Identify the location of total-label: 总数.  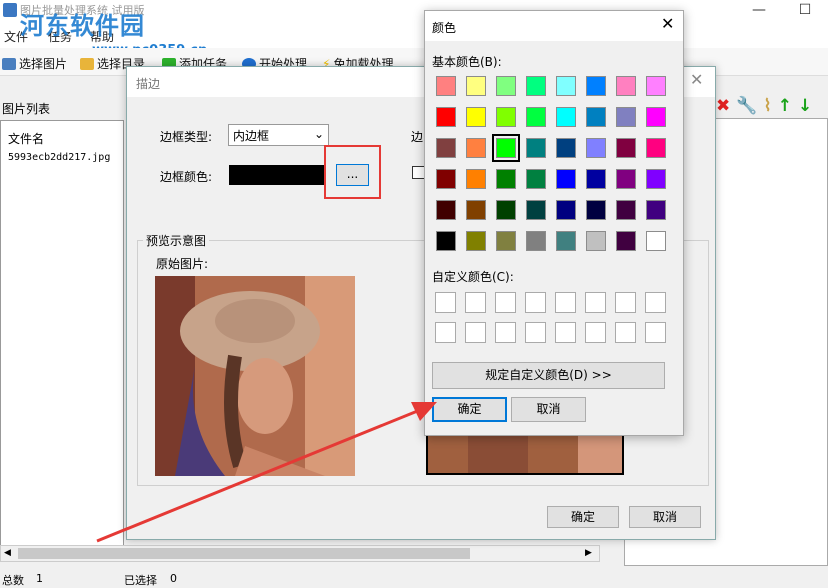
(13, 580).